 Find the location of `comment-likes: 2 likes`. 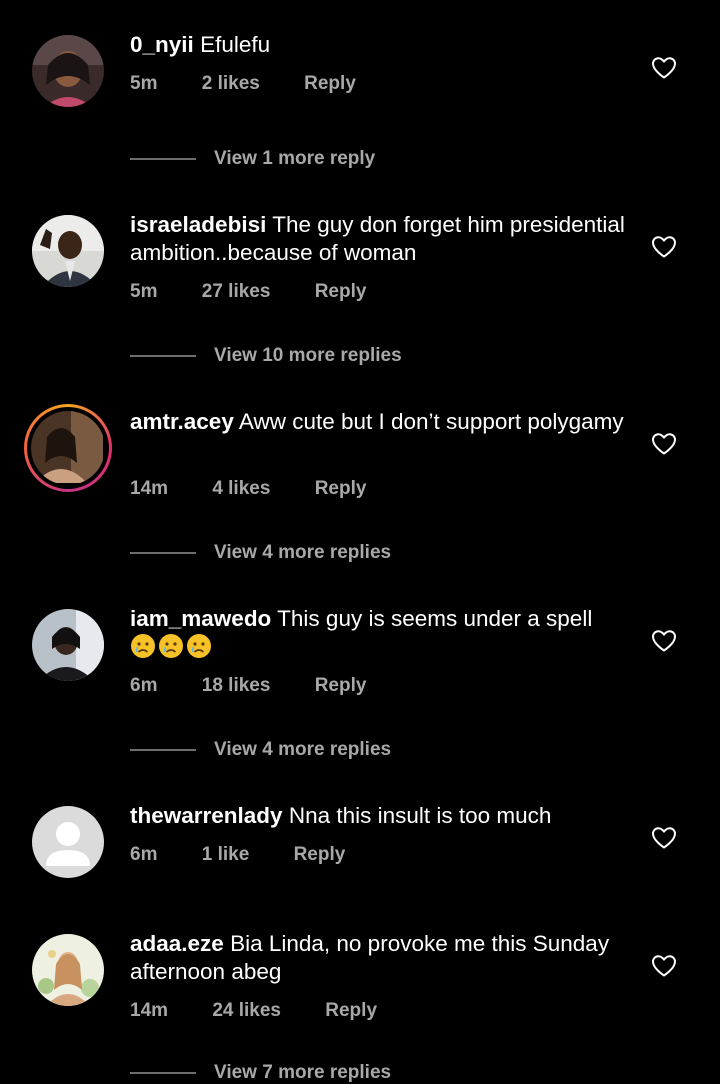

comment-likes: 2 likes is located at coordinates (231, 84).